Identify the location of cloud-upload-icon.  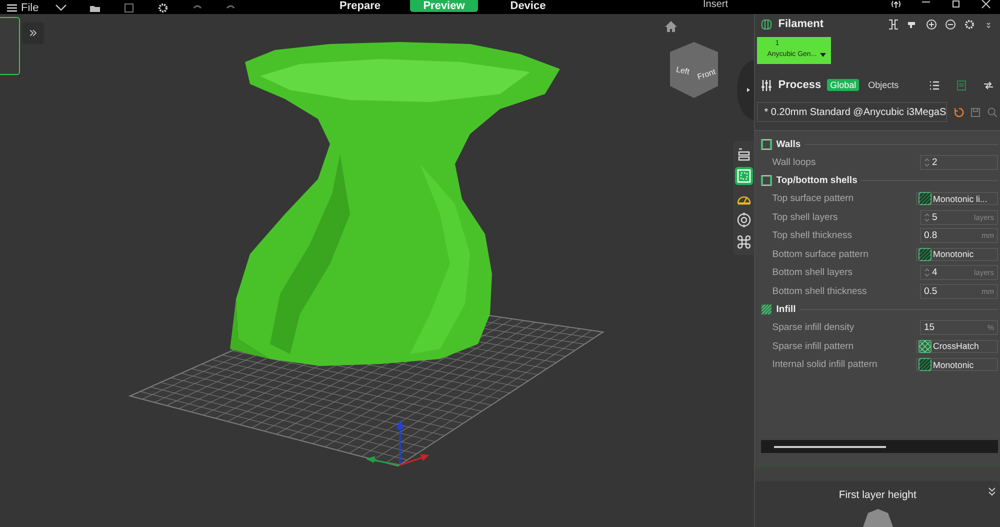
(896, 5).